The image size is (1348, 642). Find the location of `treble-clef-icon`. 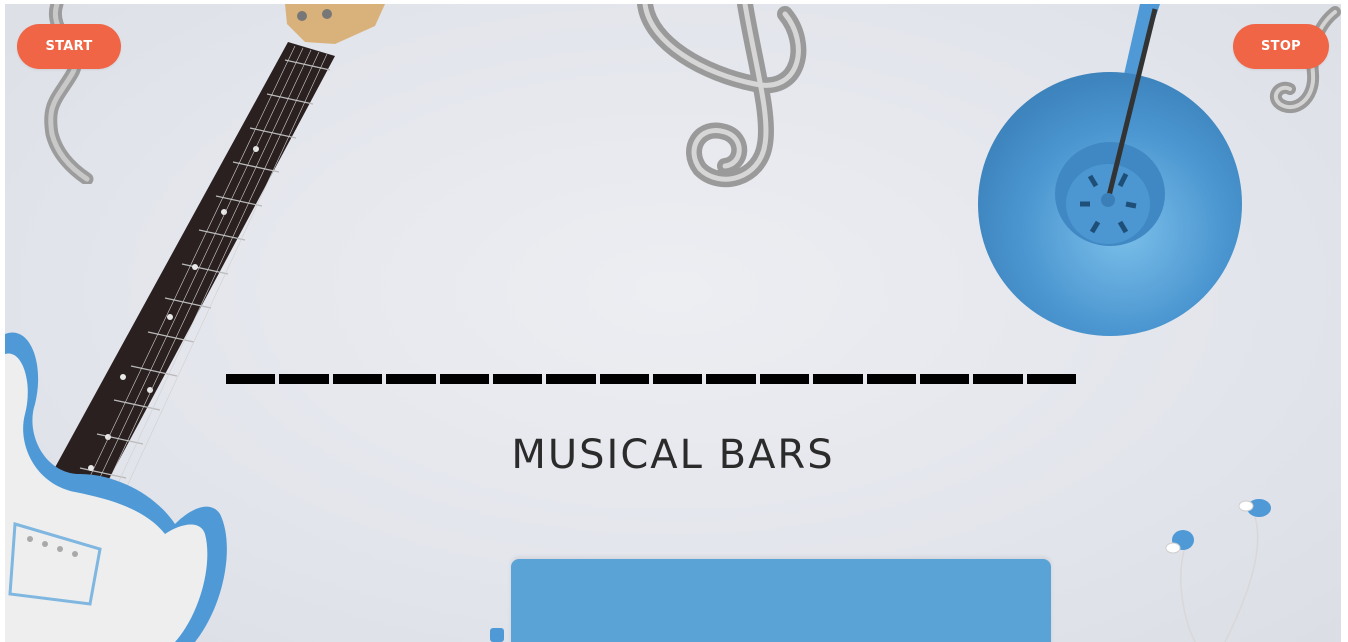

treble-clef-icon is located at coordinates (722, 96).